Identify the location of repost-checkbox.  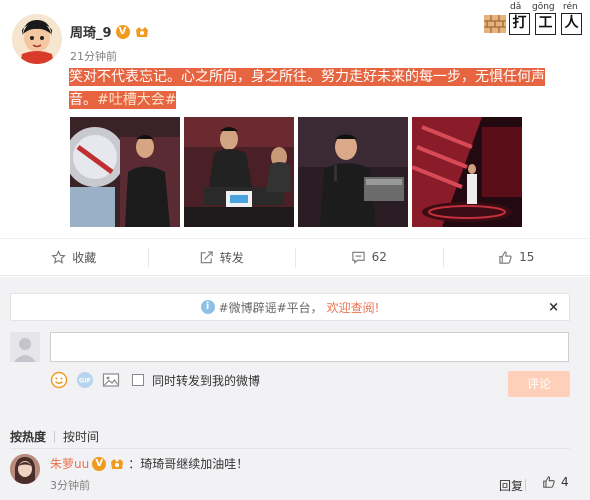
(138, 380).